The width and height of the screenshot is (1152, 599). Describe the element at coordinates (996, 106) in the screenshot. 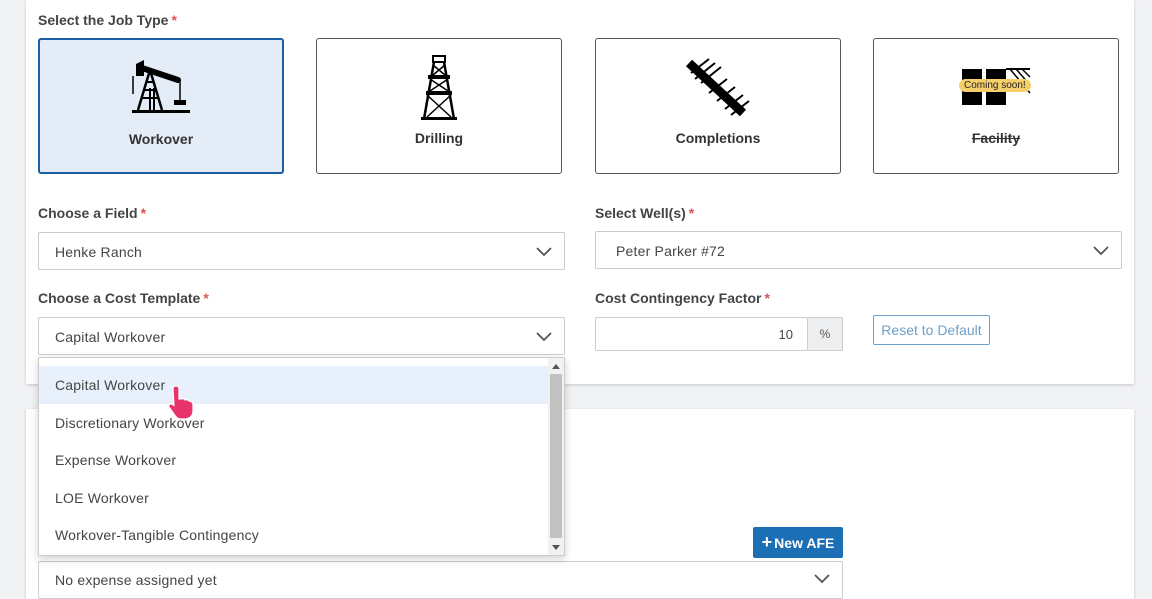

I see `job-tile-facility: Coming soon! Facility` at that location.